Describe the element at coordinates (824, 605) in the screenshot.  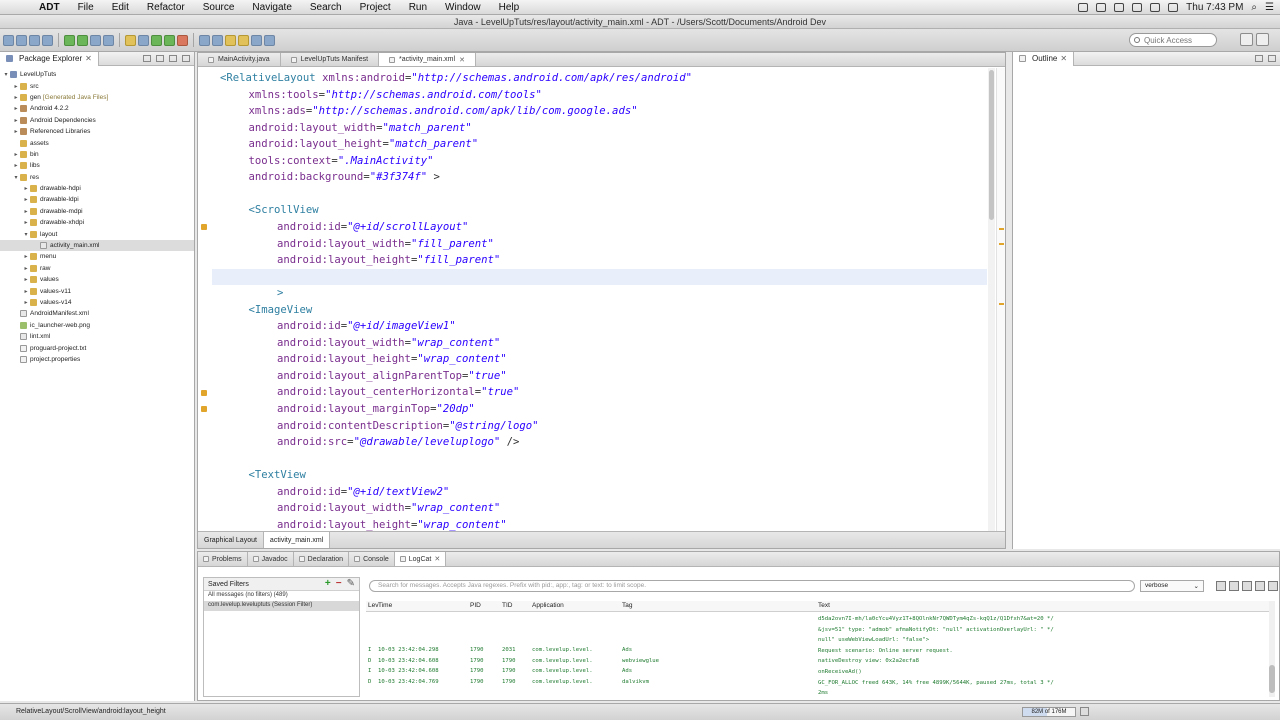
I see `column-header-text: Text` at that location.